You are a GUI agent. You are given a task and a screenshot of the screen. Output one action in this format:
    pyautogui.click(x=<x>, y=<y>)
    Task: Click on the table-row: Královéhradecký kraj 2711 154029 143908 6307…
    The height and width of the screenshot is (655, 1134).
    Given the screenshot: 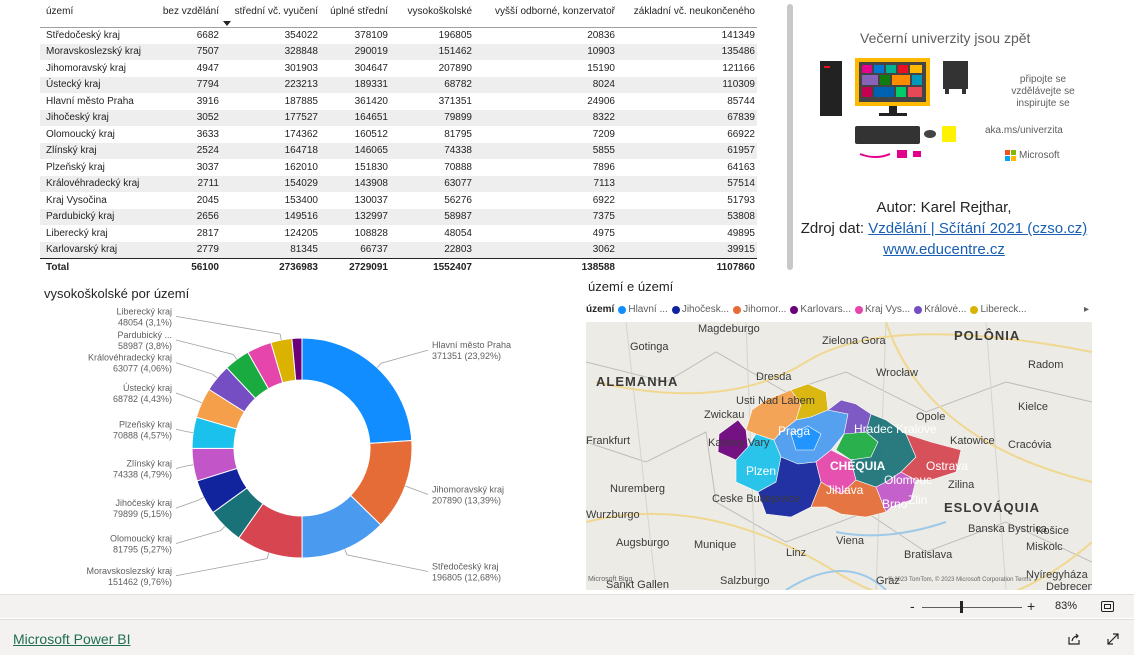 What is the action you would take?
    pyautogui.click(x=398, y=183)
    